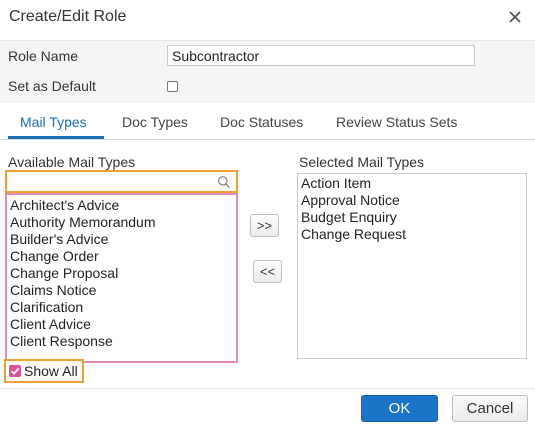 The image size is (535, 427). What do you see at coordinates (412, 234) in the screenshot?
I see `selected-list-item: Change Request` at bounding box center [412, 234].